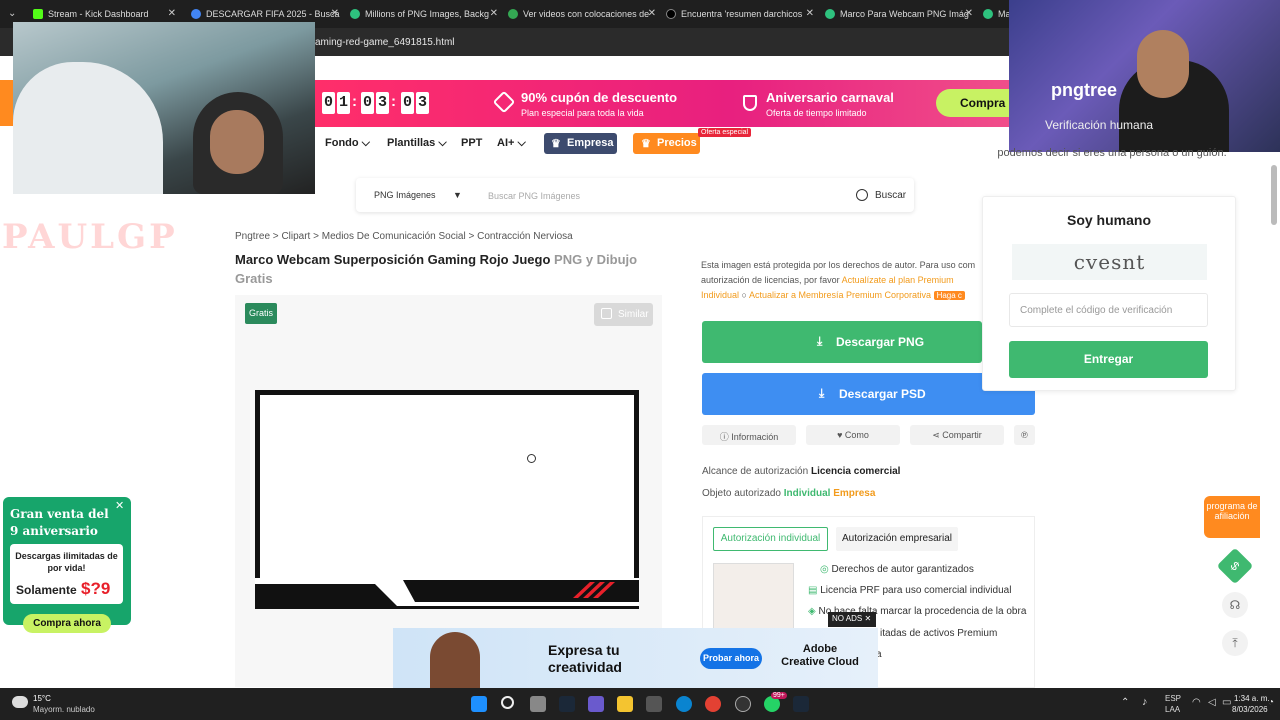 Image resolution: width=1280 pixels, height=720 pixels. Describe the element at coordinates (830, 14) in the screenshot. I see `pngtree-icon` at that location.